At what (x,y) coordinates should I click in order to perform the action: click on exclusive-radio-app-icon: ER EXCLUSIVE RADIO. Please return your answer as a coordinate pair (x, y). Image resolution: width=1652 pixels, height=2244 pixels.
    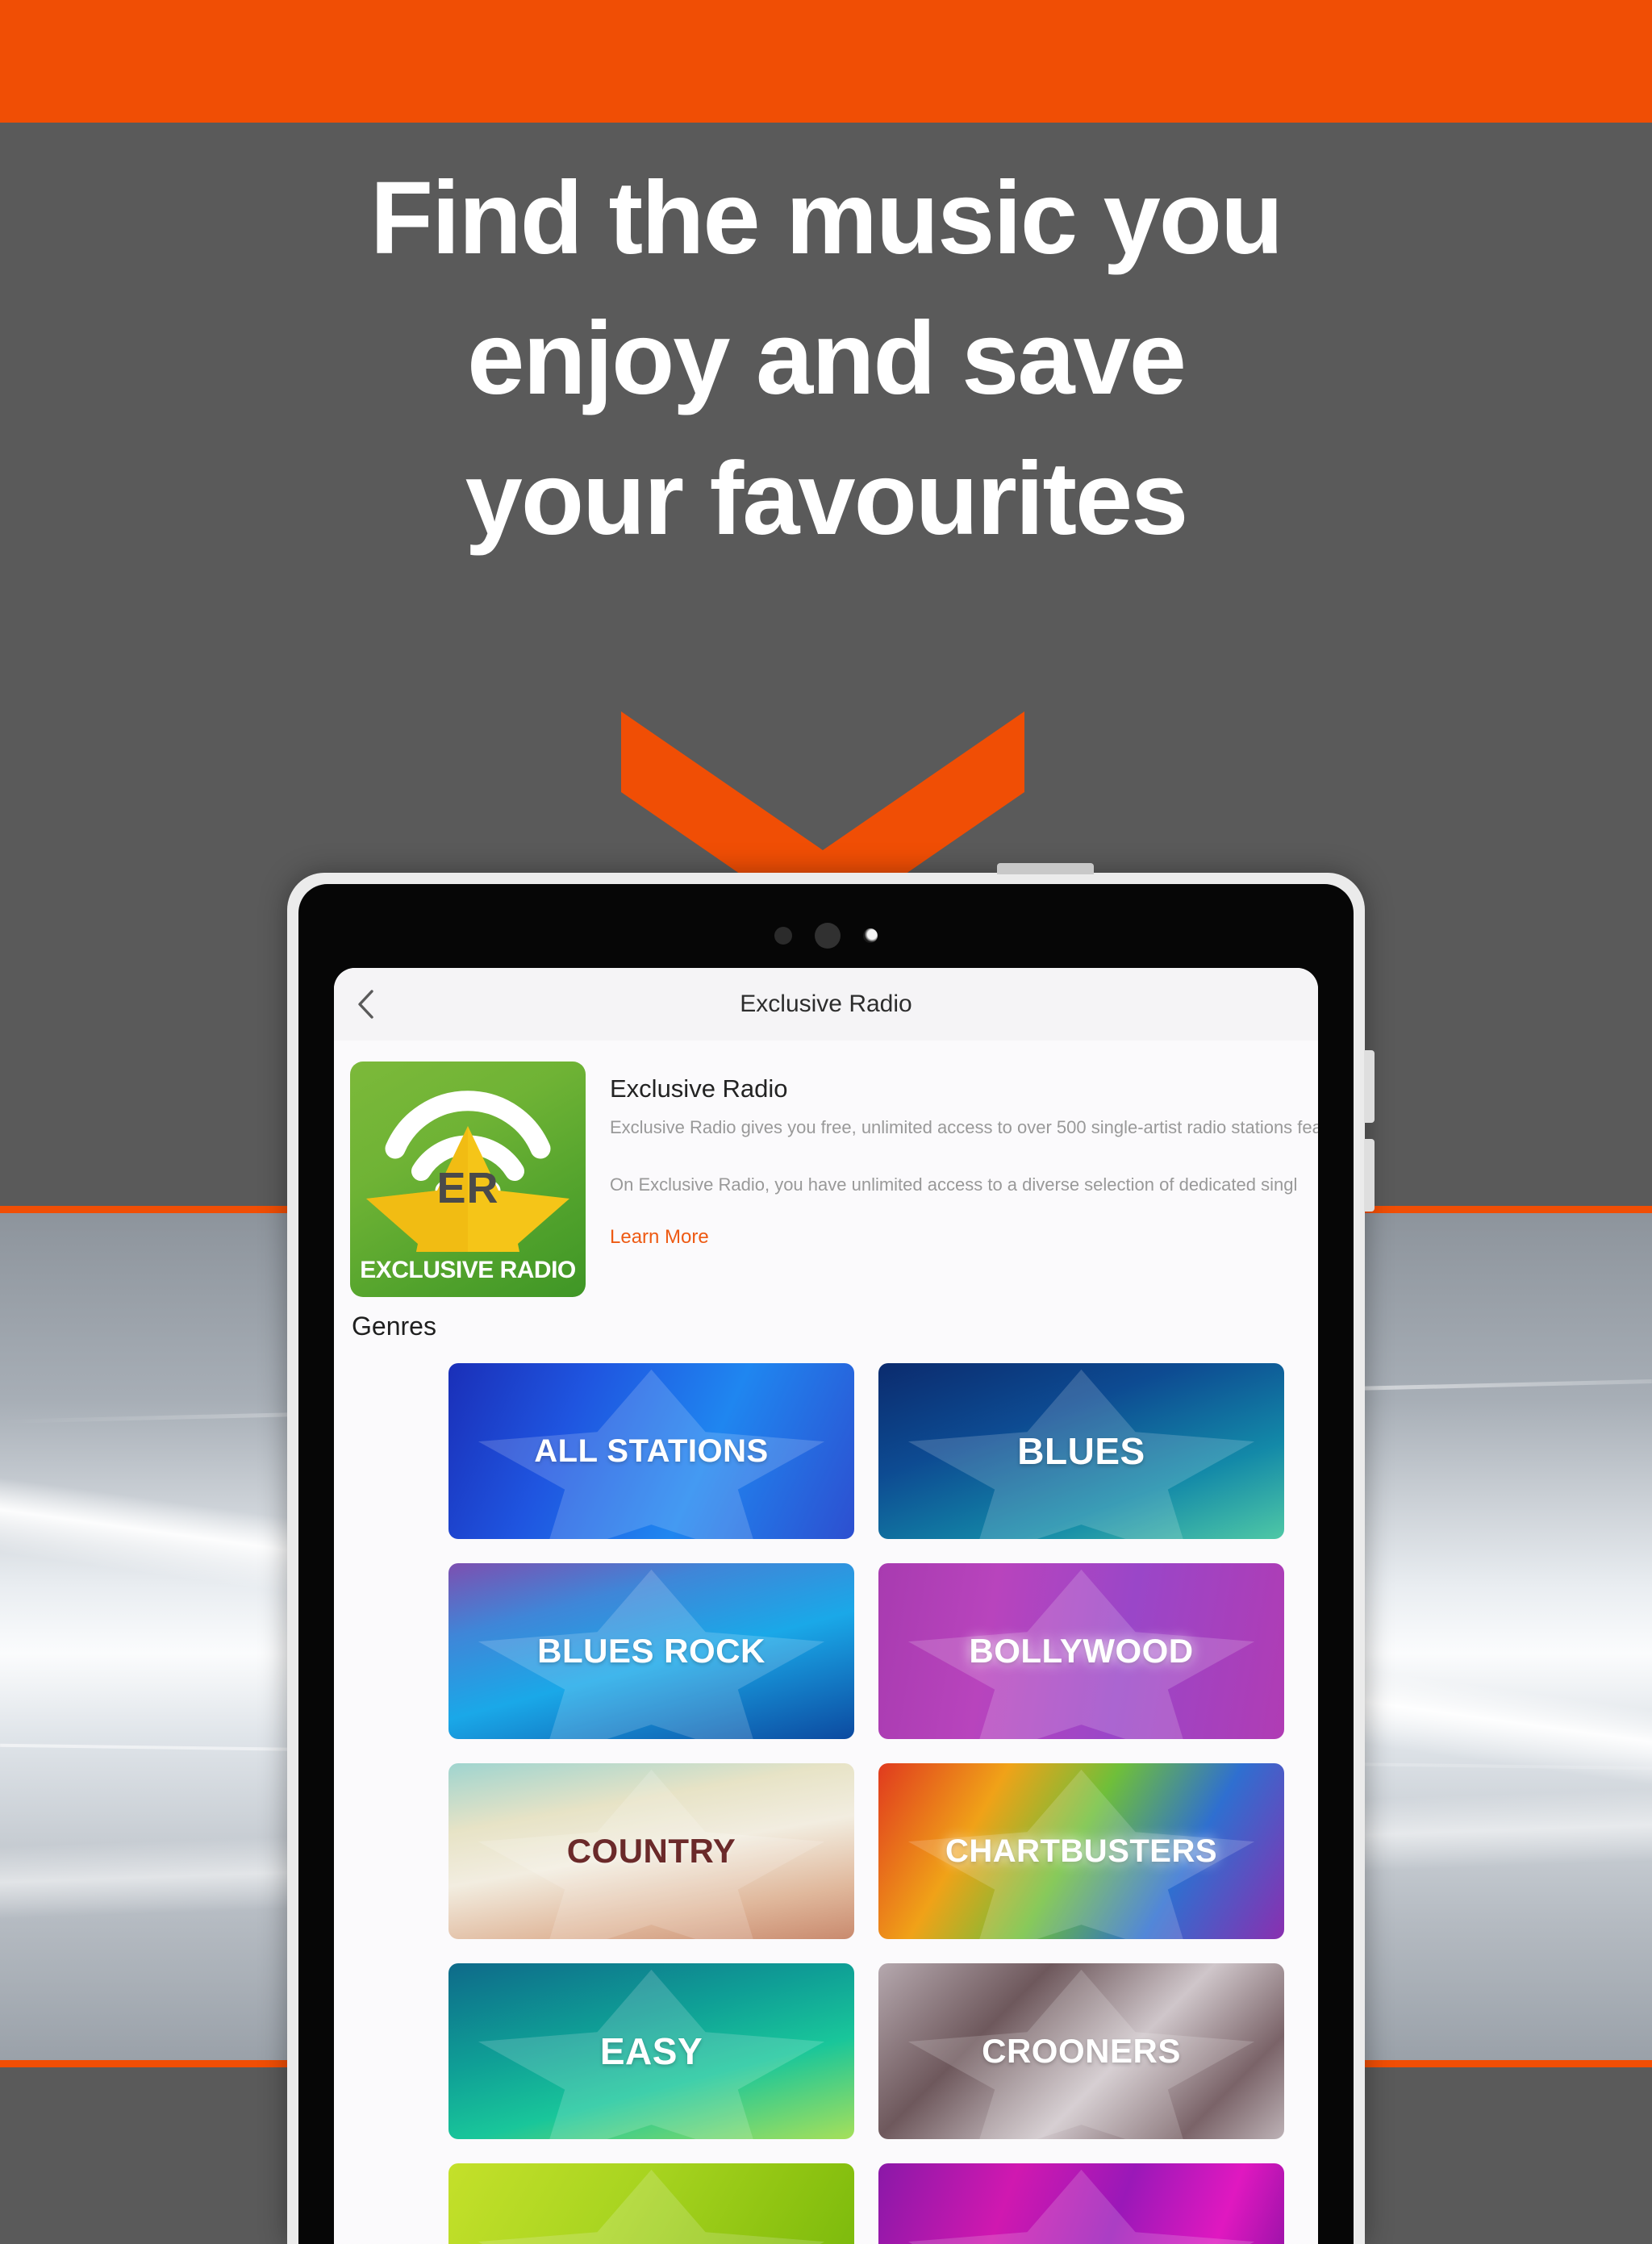
    Looking at the image, I should click on (468, 1179).